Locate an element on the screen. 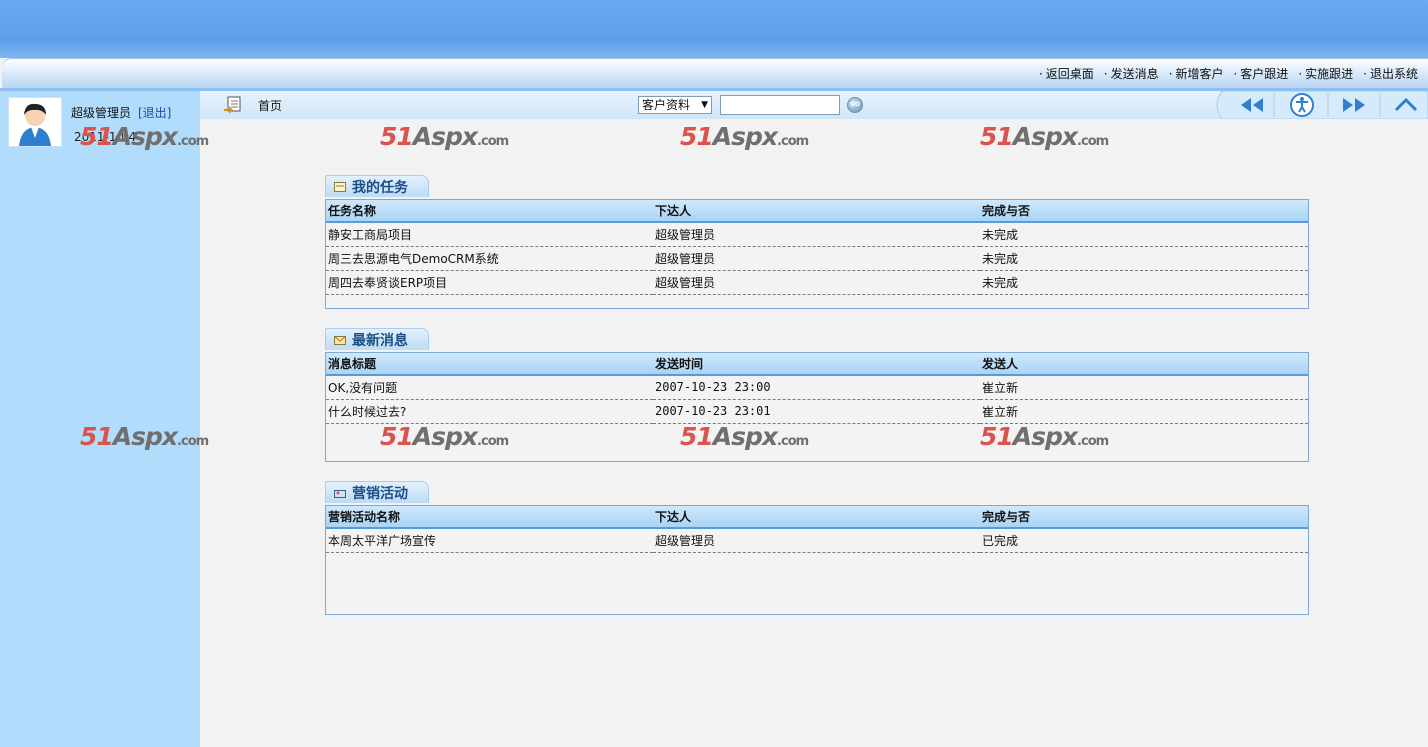 The height and width of the screenshot is (747, 1428). table-header-row: 消息标题 发送时间 发送人 is located at coordinates (817, 364).